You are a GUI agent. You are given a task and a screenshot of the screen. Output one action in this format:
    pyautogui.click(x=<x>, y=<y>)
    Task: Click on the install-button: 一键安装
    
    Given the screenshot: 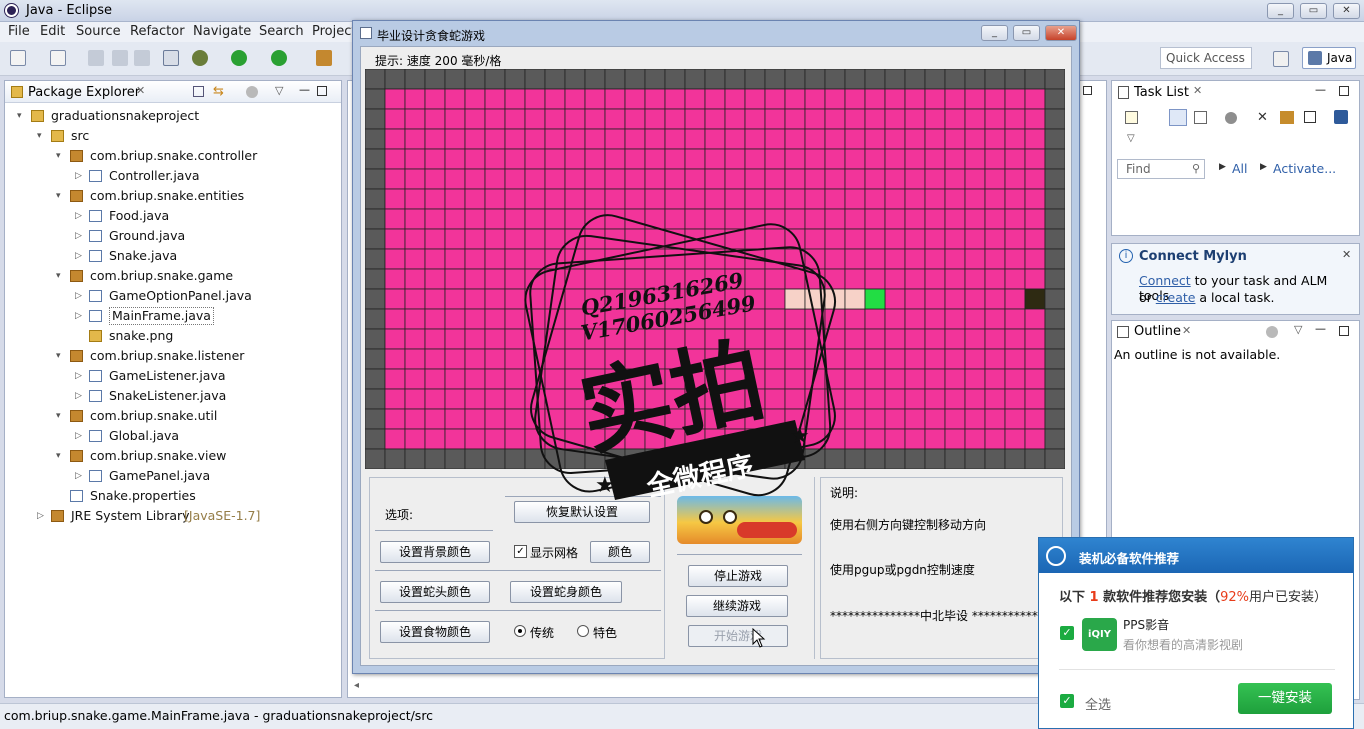 What is the action you would take?
    pyautogui.click(x=1285, y=698)
    